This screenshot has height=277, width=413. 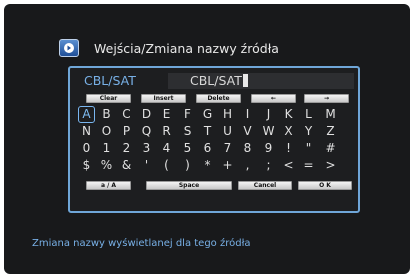 I want to click on cursor-right-button: →, so click(x=326, y=98).